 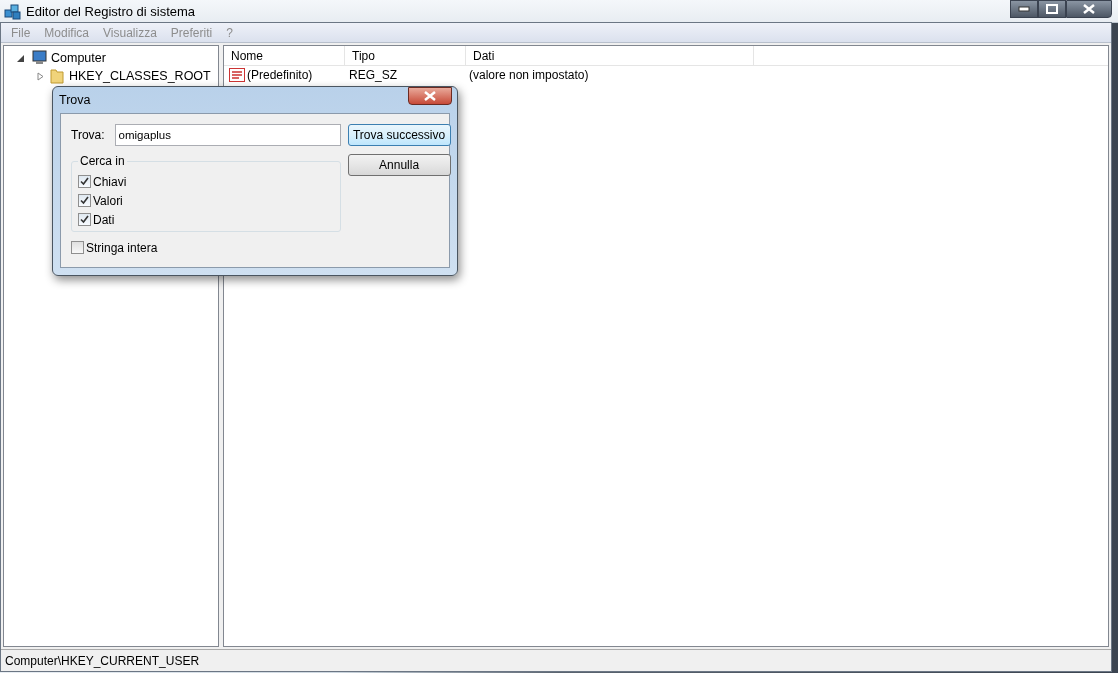 I want to click on cancel-button: Annulla, so click(x=399, y=165).